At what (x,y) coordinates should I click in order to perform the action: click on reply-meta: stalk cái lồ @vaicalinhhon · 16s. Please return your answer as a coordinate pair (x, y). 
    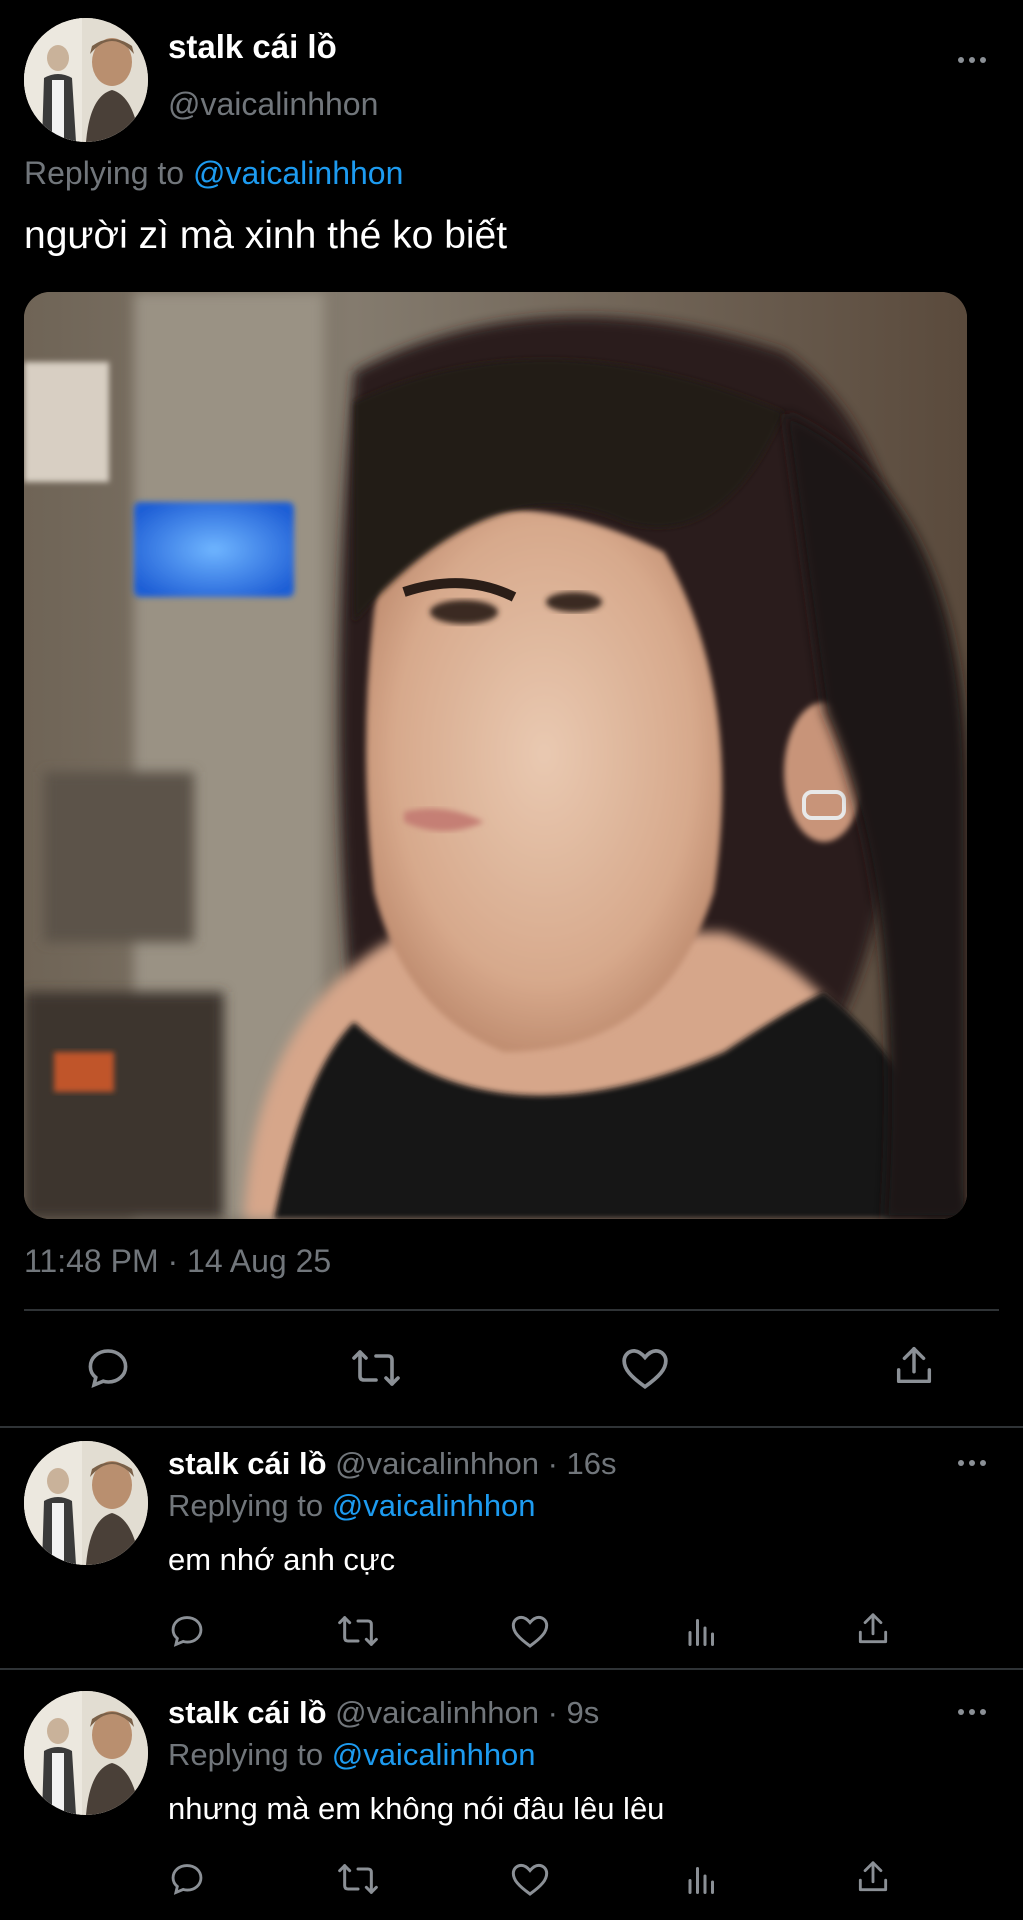
    Looking at the image, I should click on (392, 1464).